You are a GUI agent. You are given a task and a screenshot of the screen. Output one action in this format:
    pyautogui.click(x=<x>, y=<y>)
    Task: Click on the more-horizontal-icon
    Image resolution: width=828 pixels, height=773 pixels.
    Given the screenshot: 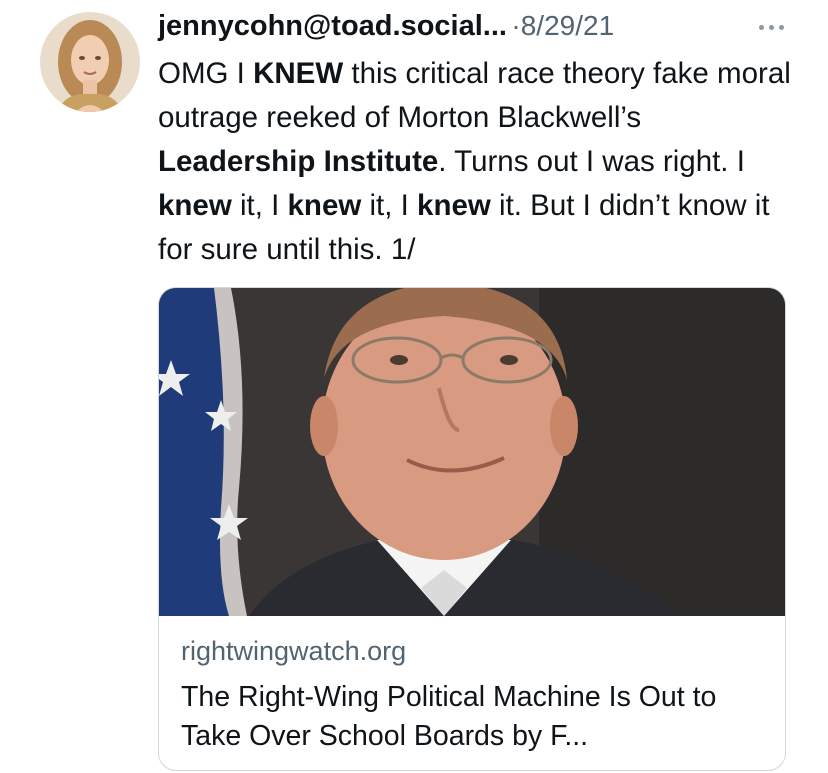 What is the action you would take?
    pyautogui.click(x=772, y=28)
    